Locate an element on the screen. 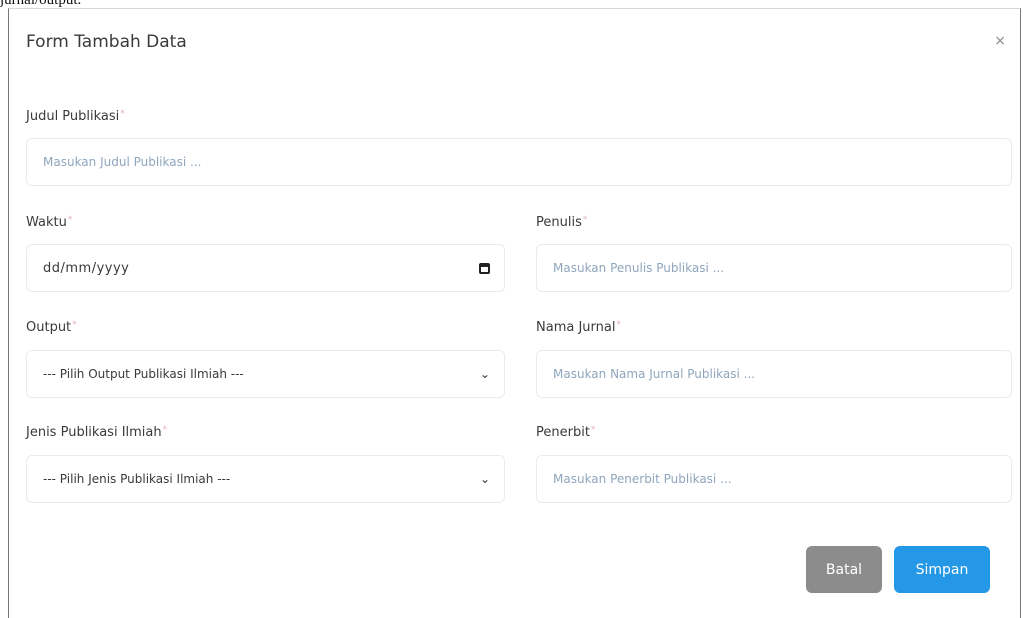  waktu-date-input: dd/mm/yyyy is located at coordinates (265, 268).